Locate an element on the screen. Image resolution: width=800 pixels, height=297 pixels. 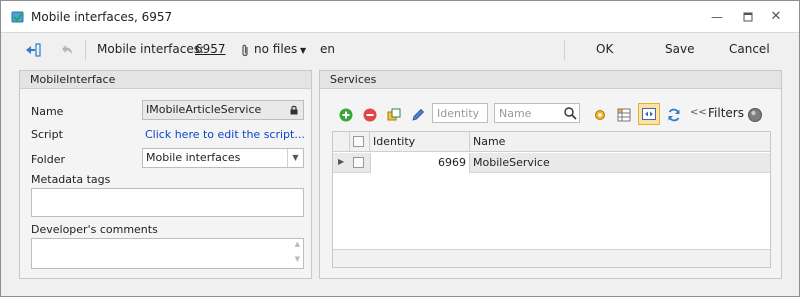
settings-gear-icon is located at coordinates (600, 115).